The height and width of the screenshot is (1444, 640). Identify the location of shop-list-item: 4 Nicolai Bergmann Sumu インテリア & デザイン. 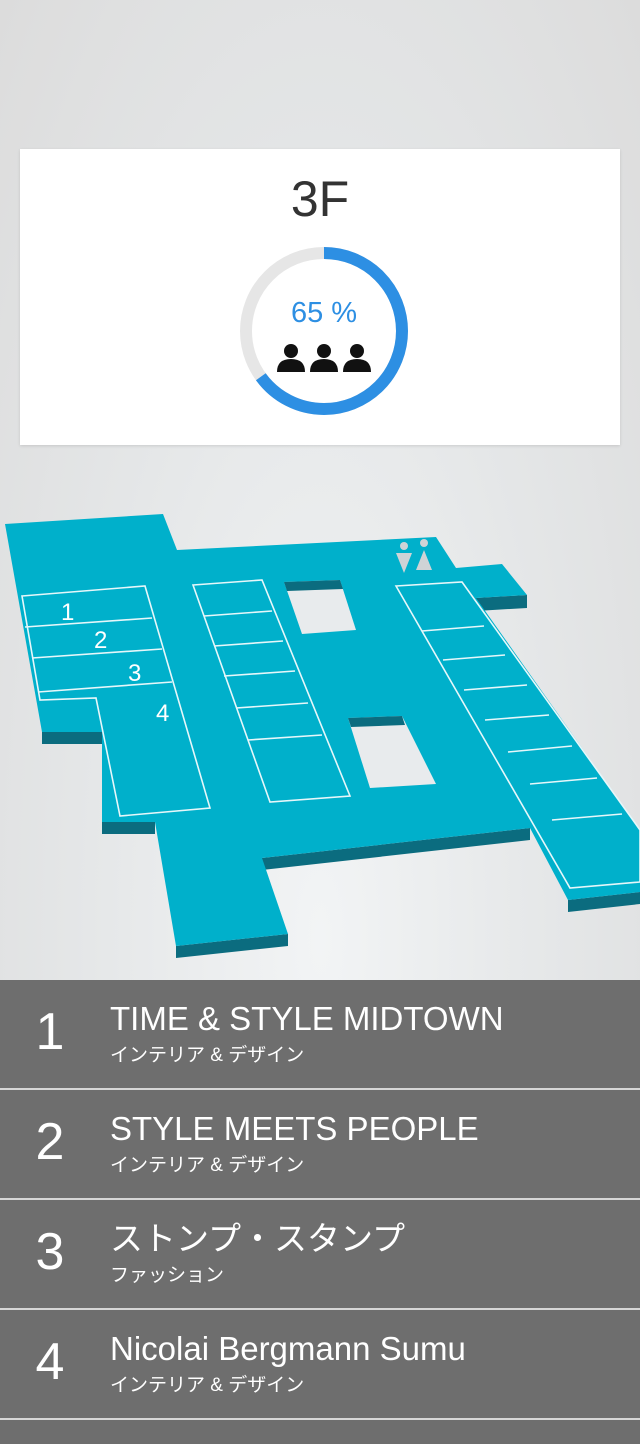
(320, 1365).